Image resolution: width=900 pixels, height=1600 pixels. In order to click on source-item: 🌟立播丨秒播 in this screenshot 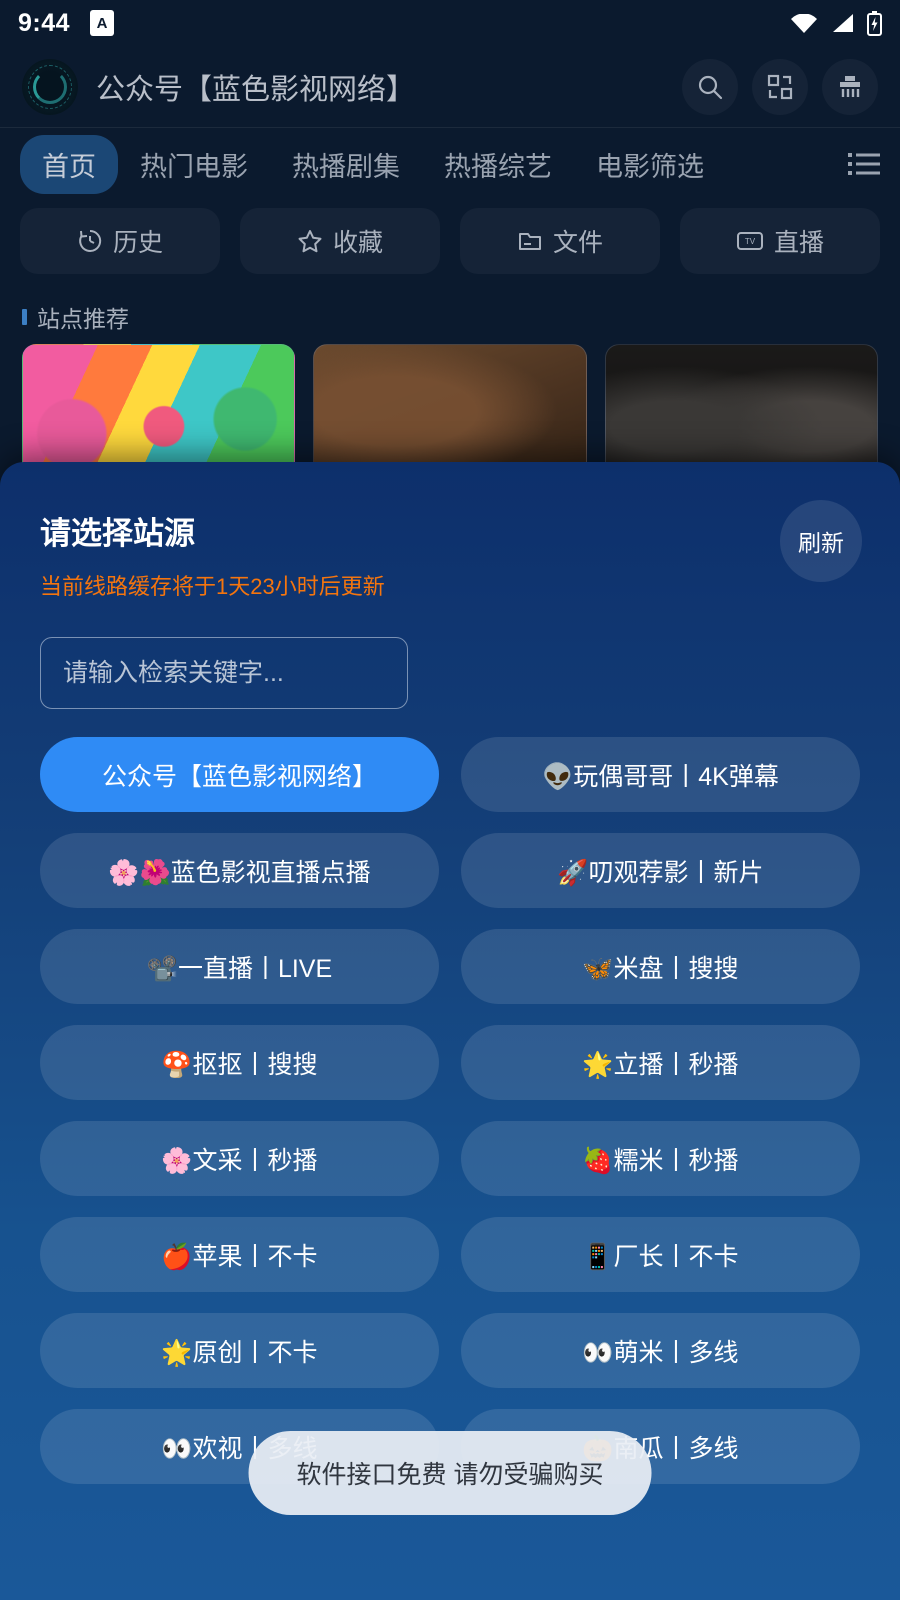, I will do `click(660, 1062)`.